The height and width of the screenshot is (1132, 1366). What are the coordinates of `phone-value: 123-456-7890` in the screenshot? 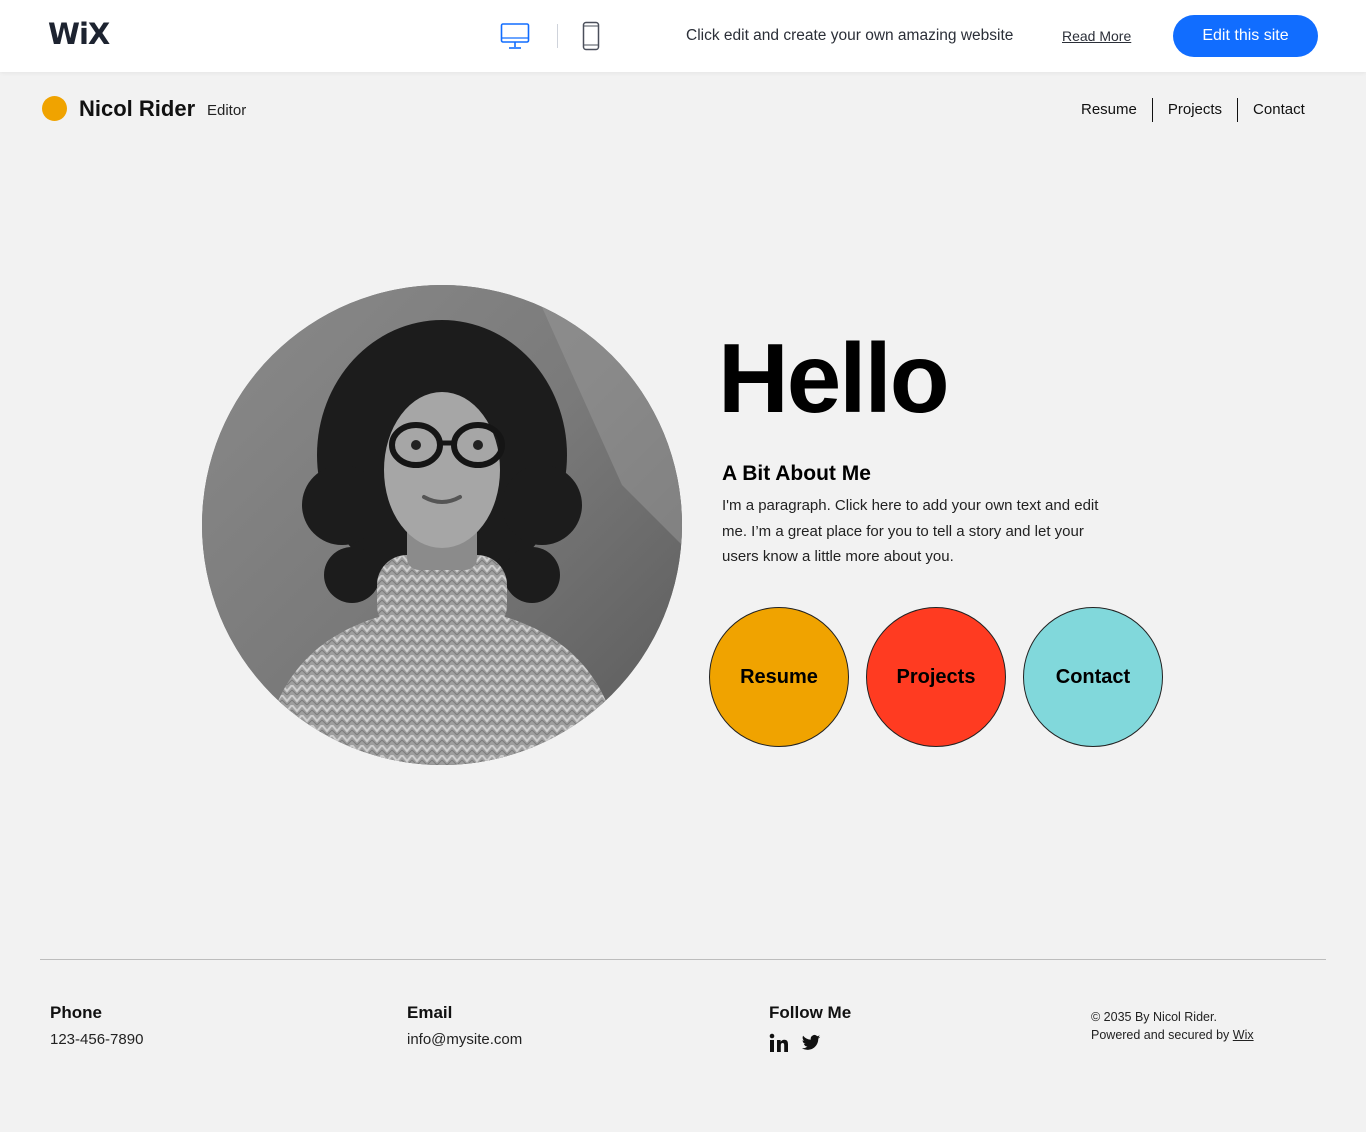 It's located at (97, 1039).